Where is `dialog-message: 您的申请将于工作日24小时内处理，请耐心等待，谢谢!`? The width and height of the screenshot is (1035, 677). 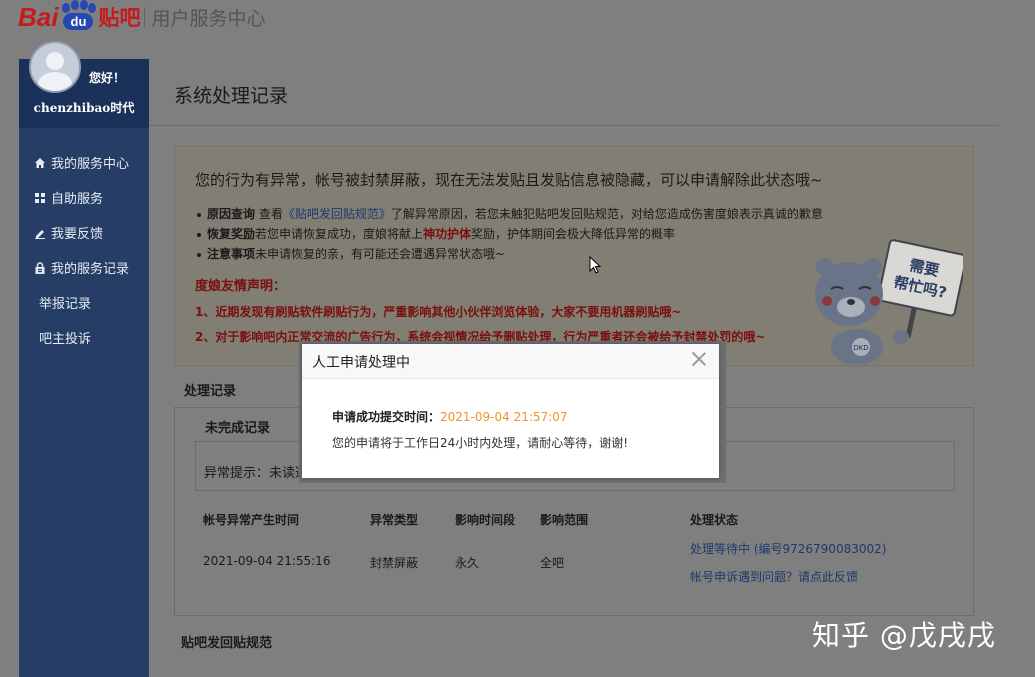
dialog-message: 您的申请将于工作日24小时内处理，请耐心等待，谢谢! is located at coordinates (480, 443).